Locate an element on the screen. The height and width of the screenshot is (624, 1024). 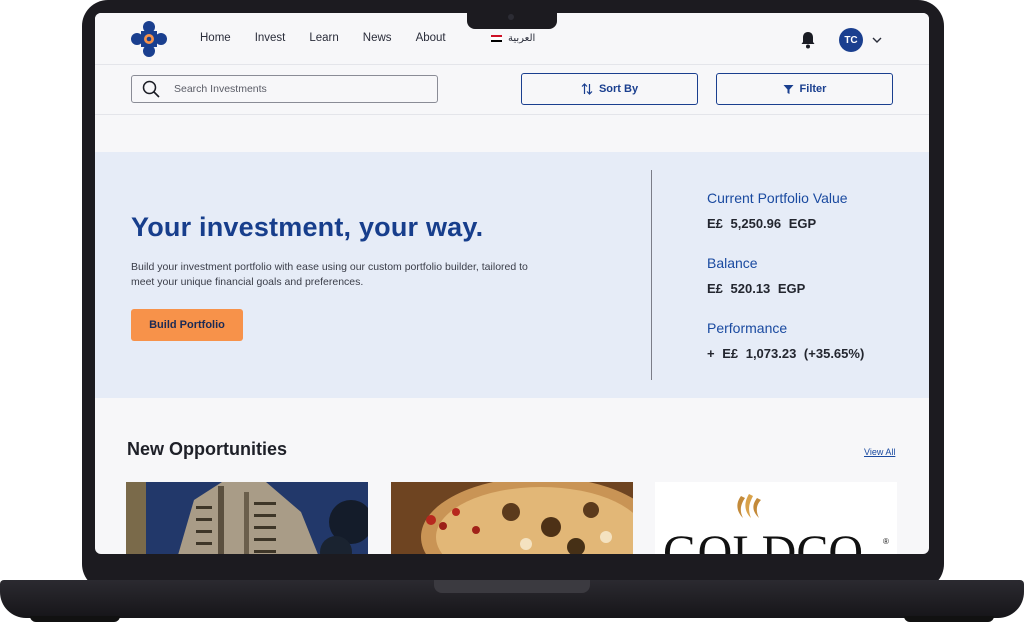
view-all-link: View All is located at coordinates (879, 452).